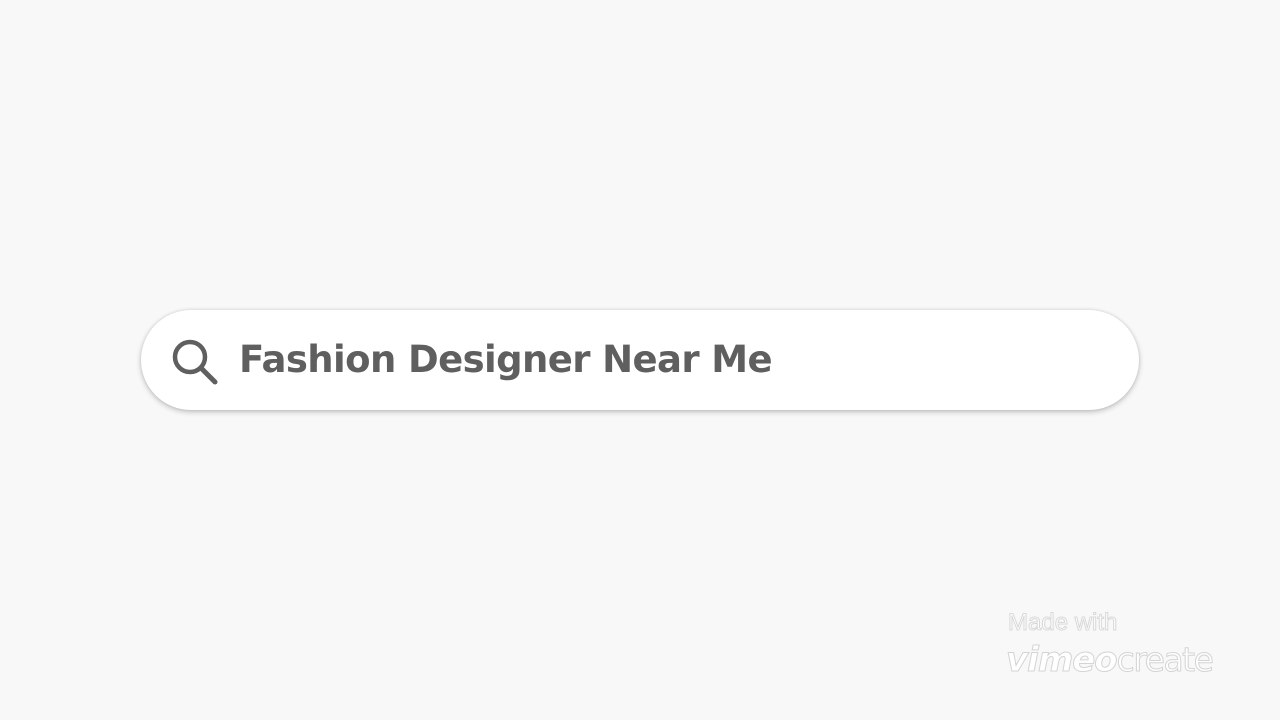 The width and height of the screenshot is (1280, 720). Describe the element at coordinates (1062, 623) in the screenshot. I see `watermark-made-with: Made with` at that location.